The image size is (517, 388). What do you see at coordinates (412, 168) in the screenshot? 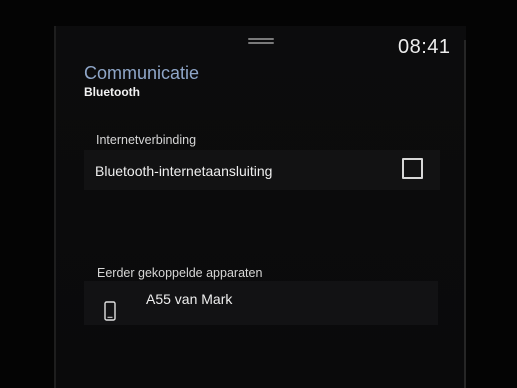
I see `bluetooth-internet-checkbox` at bounding box center [412, 168].